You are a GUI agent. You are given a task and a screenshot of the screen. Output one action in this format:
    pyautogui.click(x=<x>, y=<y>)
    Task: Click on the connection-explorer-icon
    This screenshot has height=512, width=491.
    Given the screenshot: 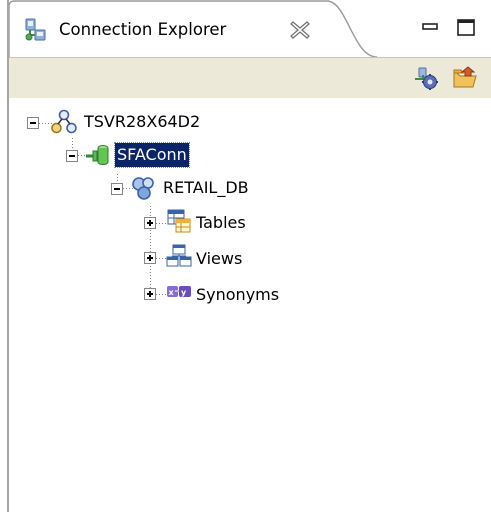 What is the action you would take?
    pyautogui.click(x=35, y=29)
    